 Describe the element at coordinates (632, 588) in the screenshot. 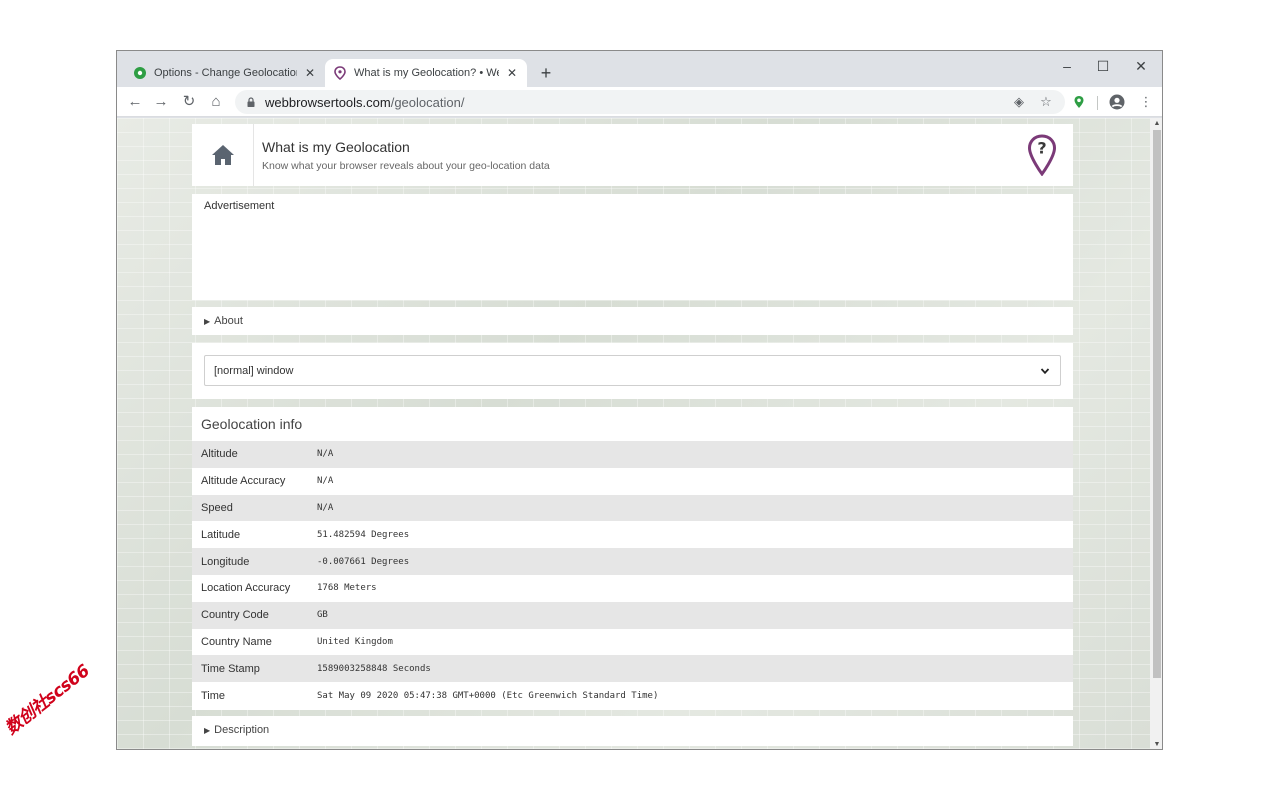

I see `table-row: Location Accuracy 1768 Meters` at that location.